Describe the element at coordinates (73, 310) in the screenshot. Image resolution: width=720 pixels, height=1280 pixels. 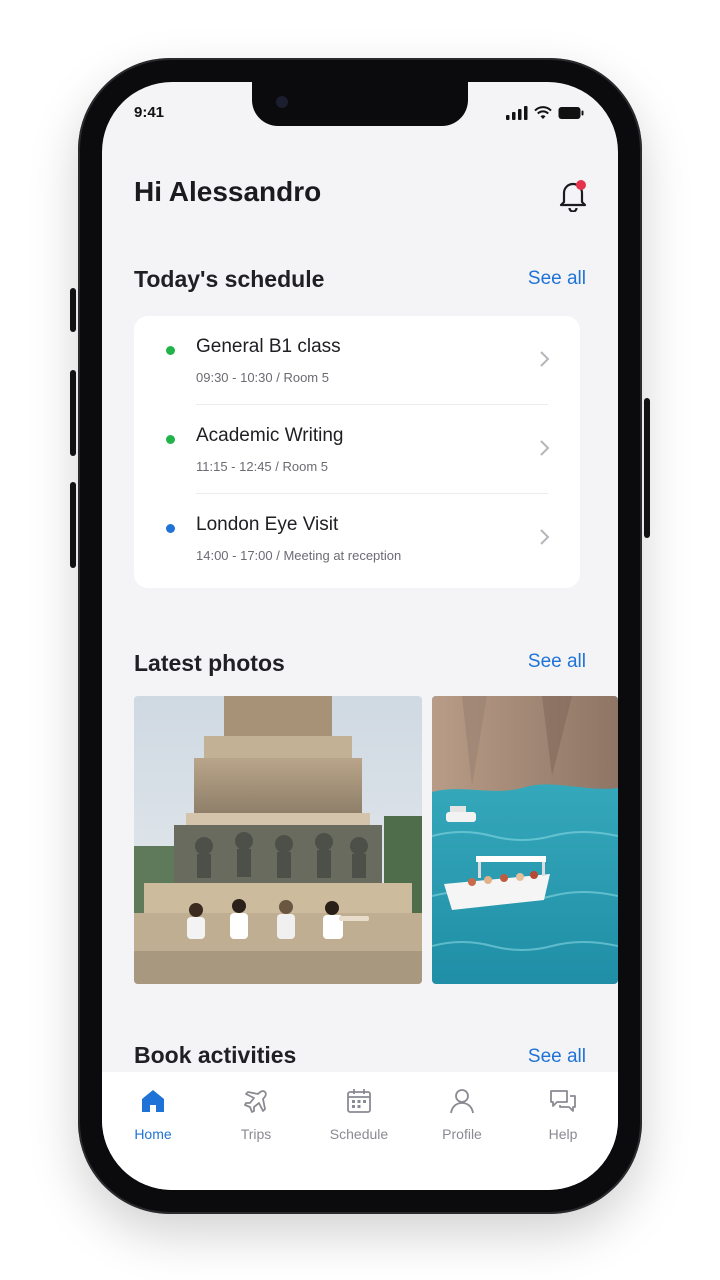
I see `mute-switch` at that location.